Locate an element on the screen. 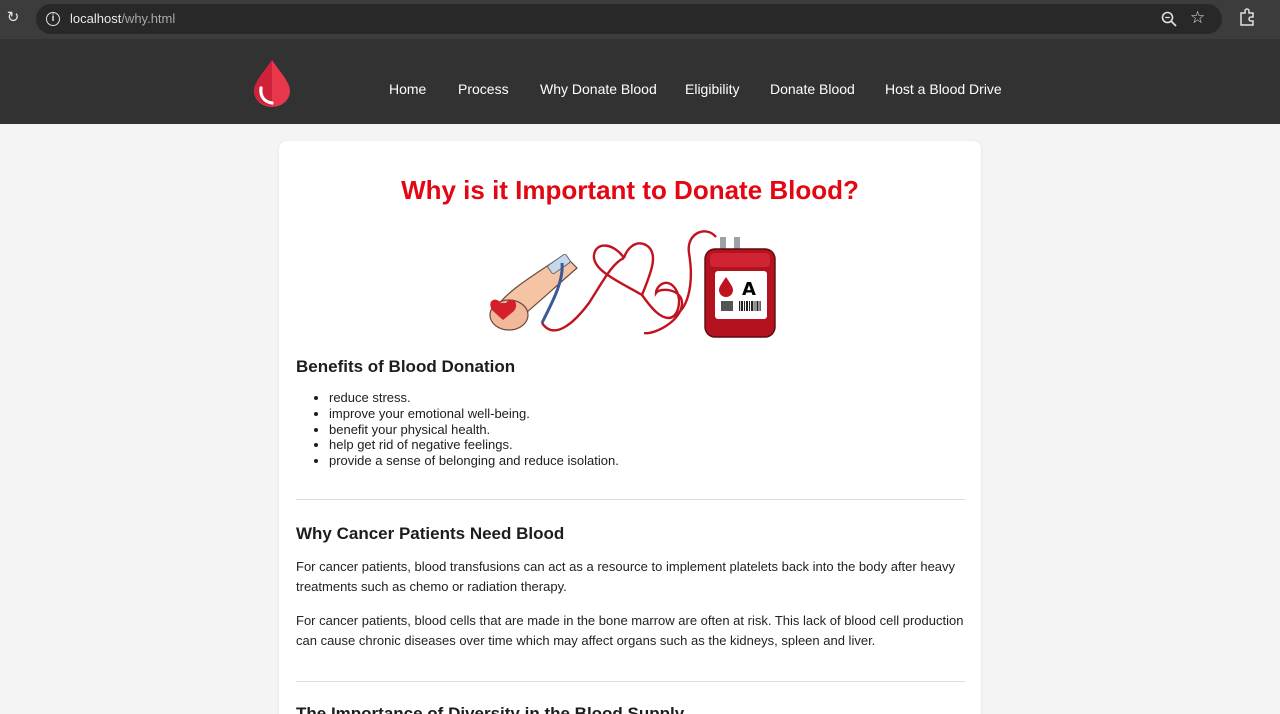 Image resolution: width=1280 pixels, height=714 pixels. list-item: benefit your physical health. is located at coordinates (474, 430).